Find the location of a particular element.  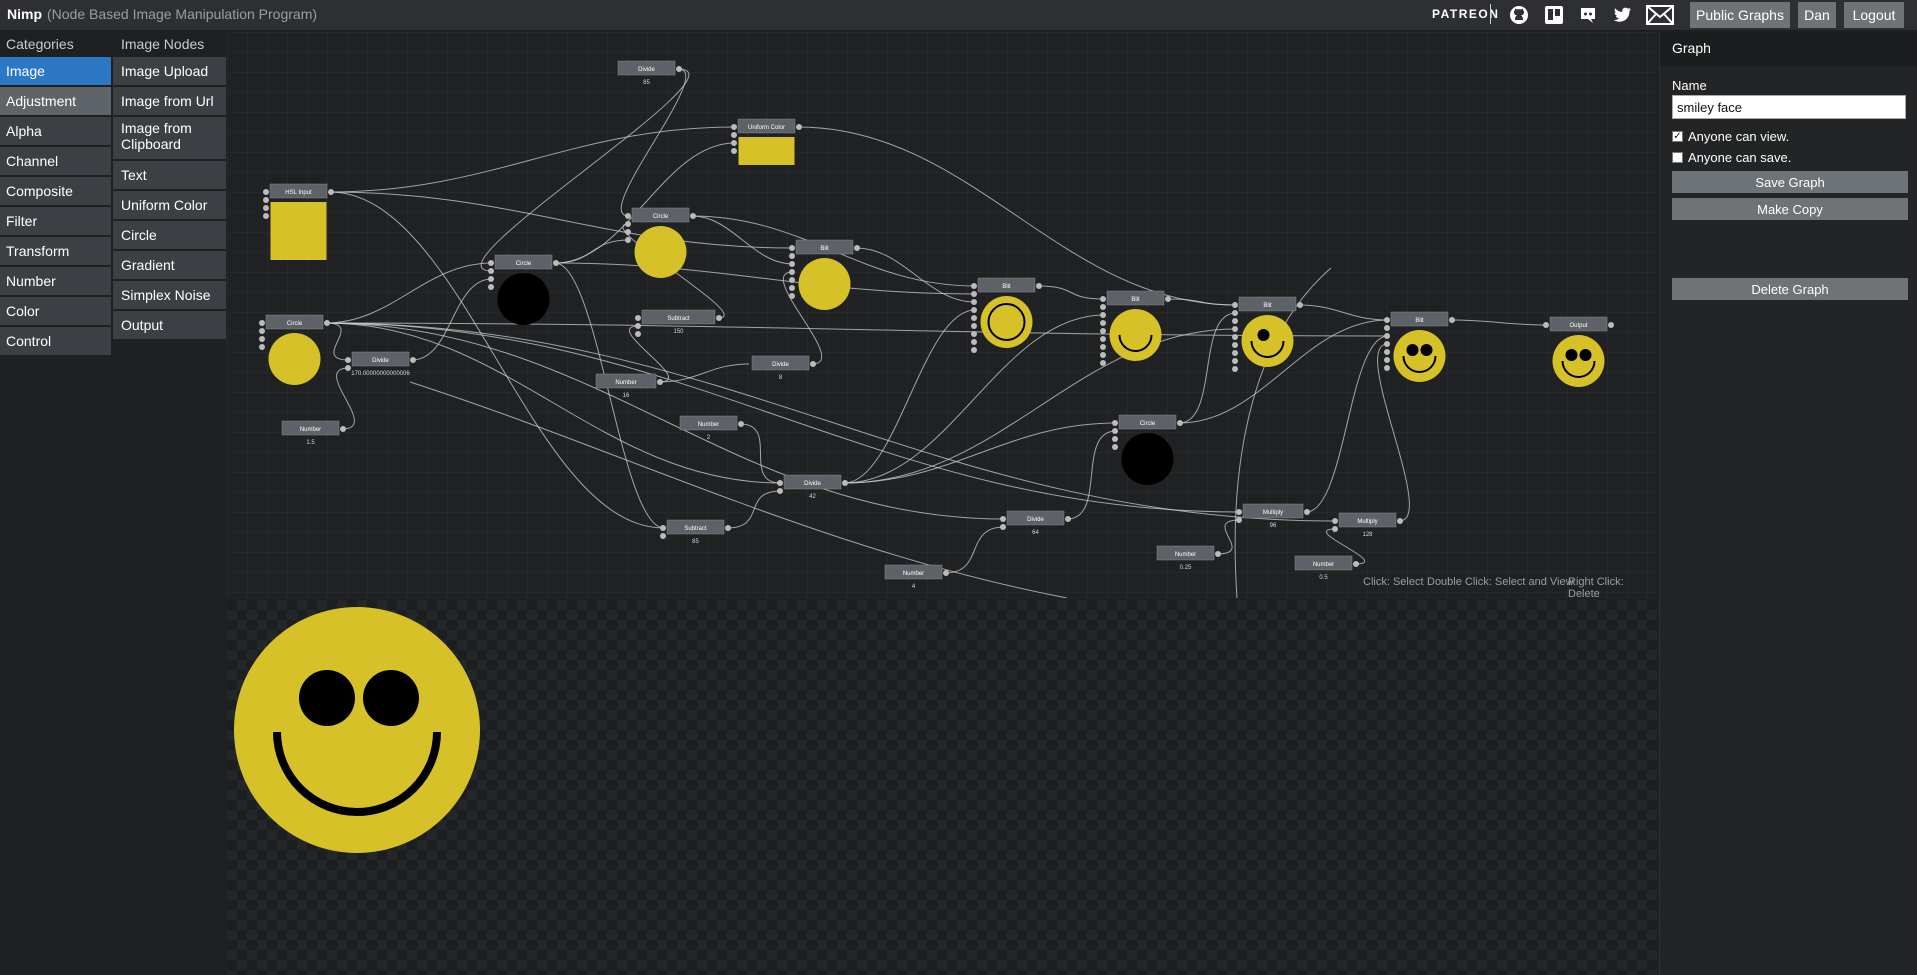

category-image: Image is located at coordinates (55, 72).